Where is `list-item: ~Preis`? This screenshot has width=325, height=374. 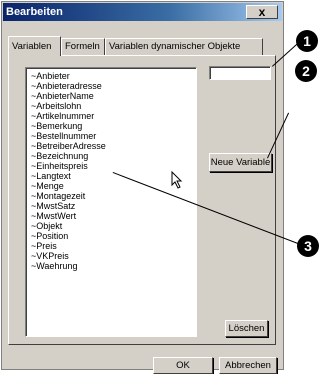 list-item: ~Preis is located at coordinates (44, 246).